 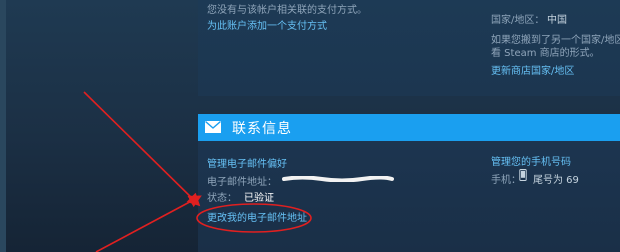 I want to click on manage-email-preferences-link: 管理电子邮件偏好, so click(x=247, y=162).